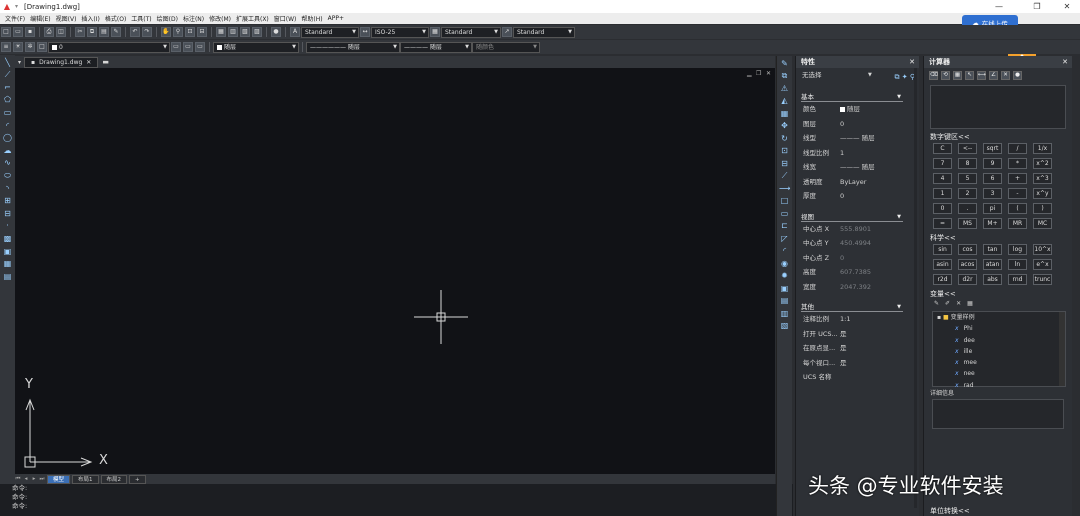  I want to click on menu-window: 窗口(W), so click(285, 18).